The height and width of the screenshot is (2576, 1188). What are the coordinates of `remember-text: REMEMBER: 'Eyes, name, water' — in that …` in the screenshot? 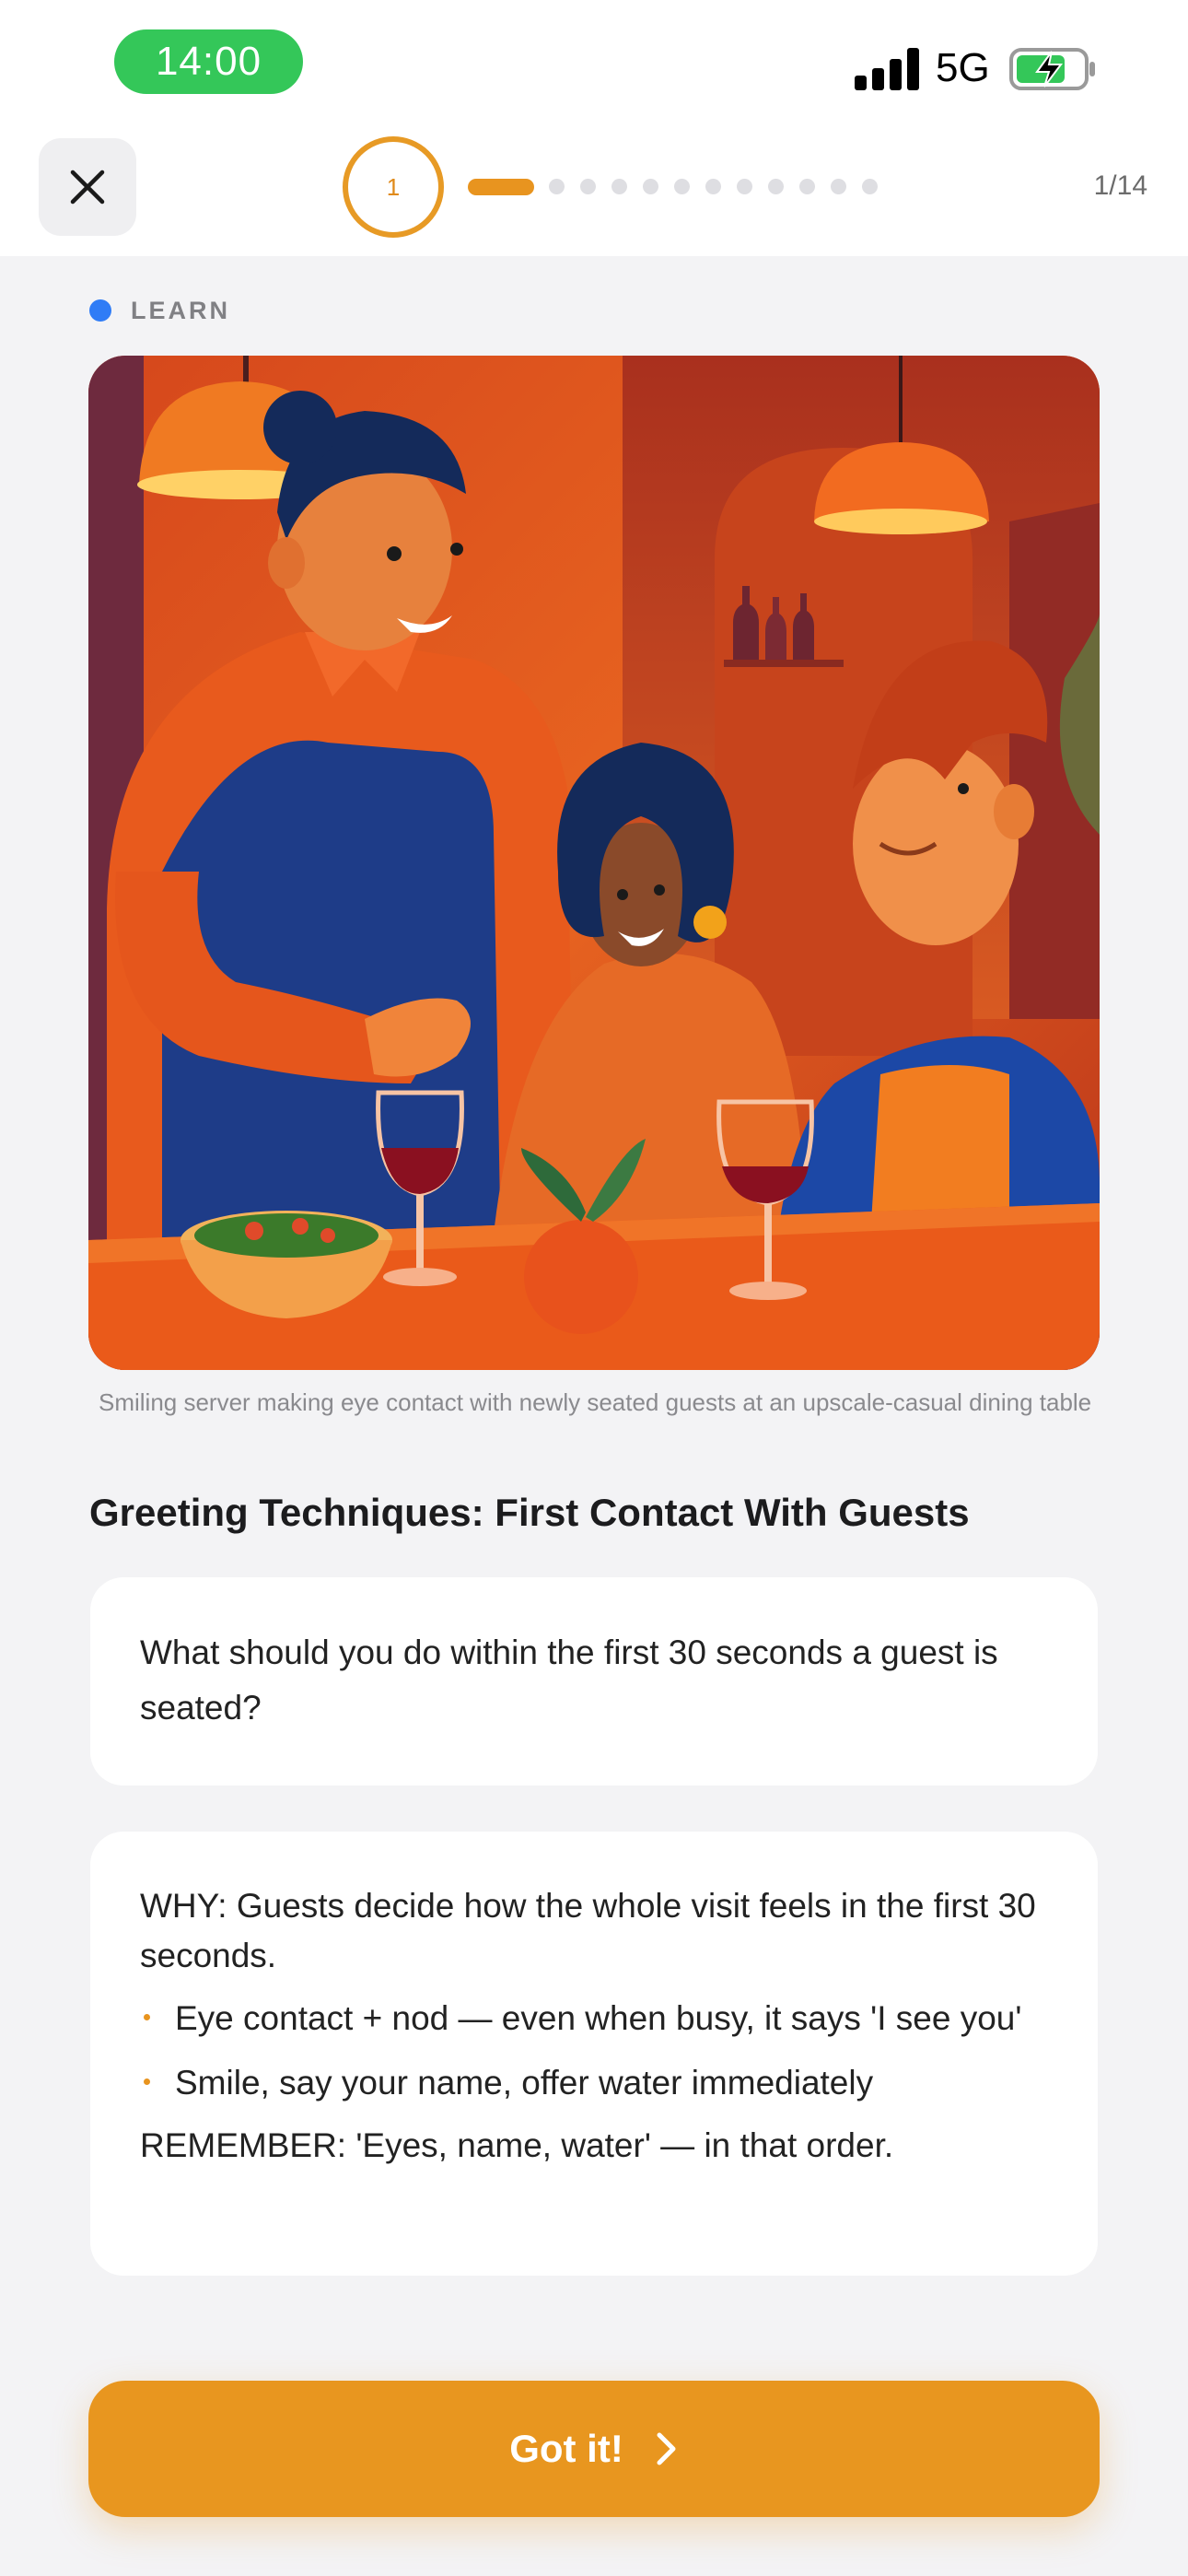 It's located at (517, 2145).